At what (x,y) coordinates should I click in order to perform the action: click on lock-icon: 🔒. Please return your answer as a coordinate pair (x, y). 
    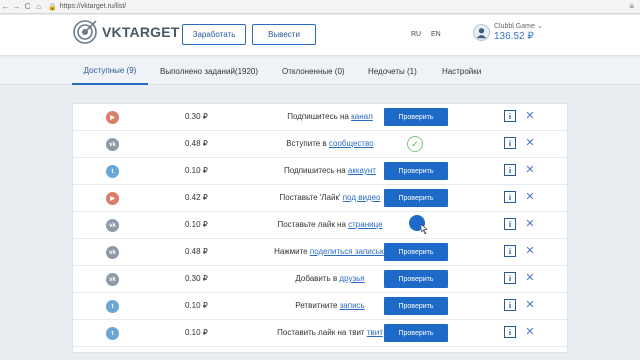
    Looking at the image, I should click on (52, 7).